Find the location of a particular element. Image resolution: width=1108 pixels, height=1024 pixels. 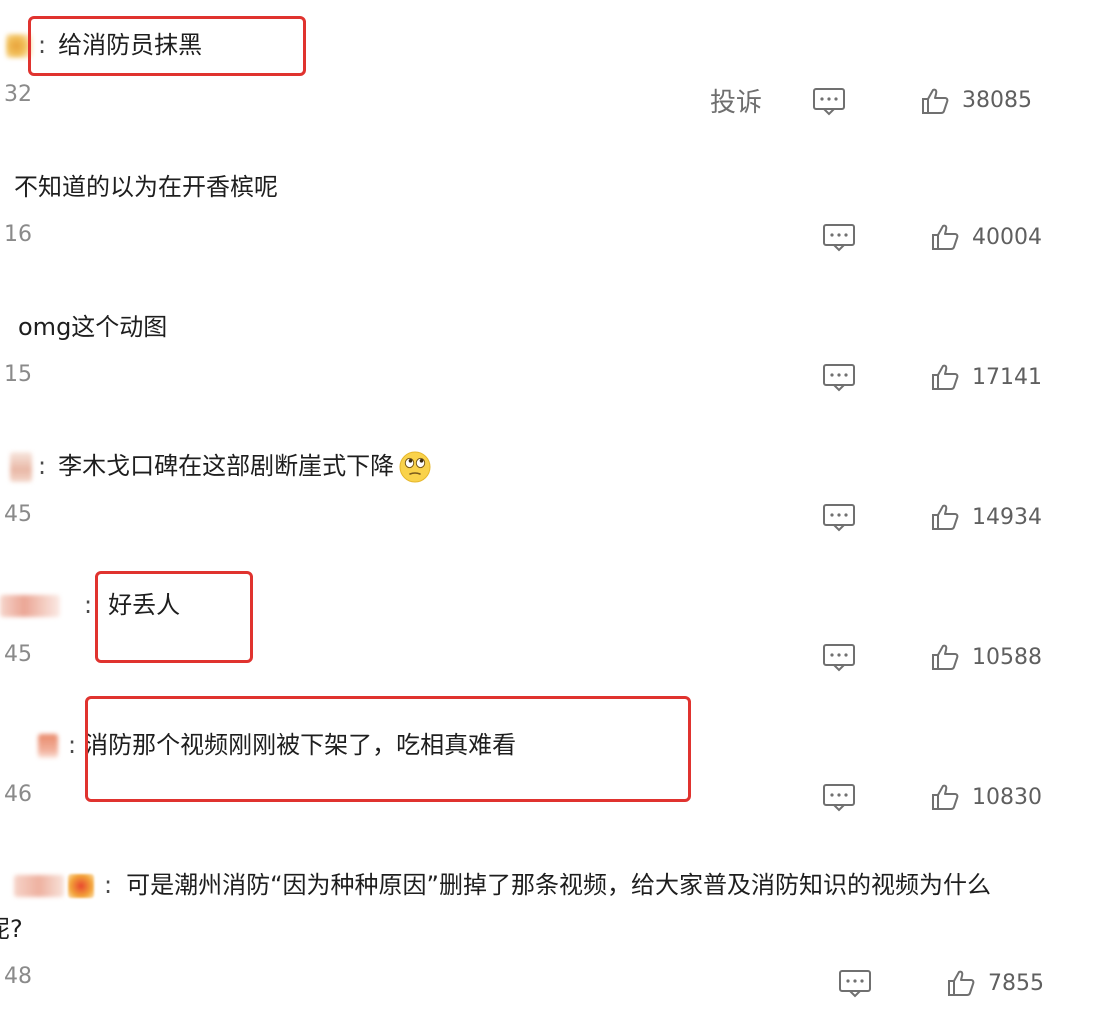

comment-time: 32 is located at coordinates (18, 94).